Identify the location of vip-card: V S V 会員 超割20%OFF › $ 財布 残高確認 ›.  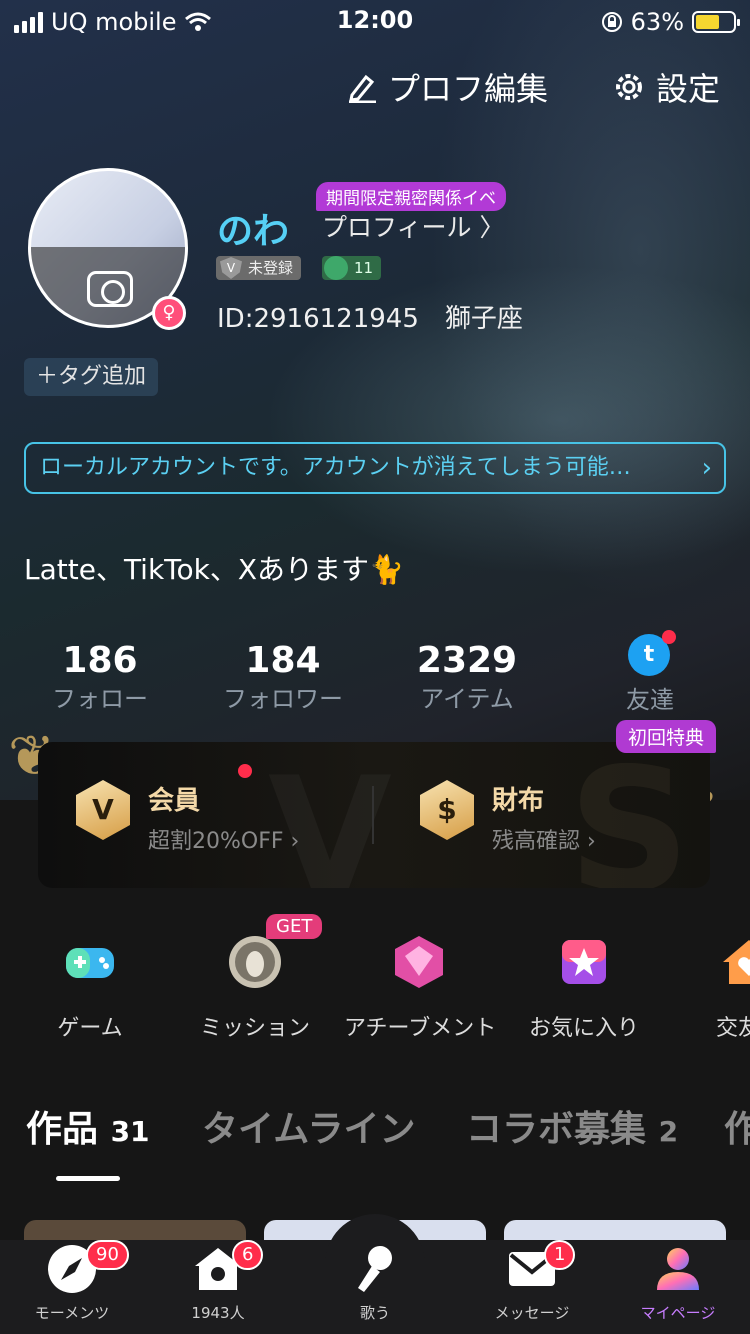
(374, 815).